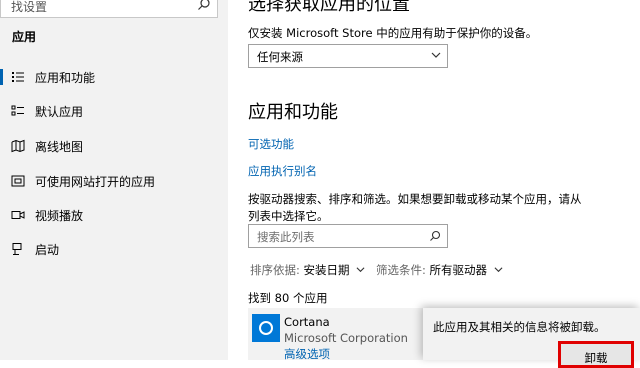 The height and width of the screenshot is (368, 640). I want to click on apps-features-icon, so click(18, 77).